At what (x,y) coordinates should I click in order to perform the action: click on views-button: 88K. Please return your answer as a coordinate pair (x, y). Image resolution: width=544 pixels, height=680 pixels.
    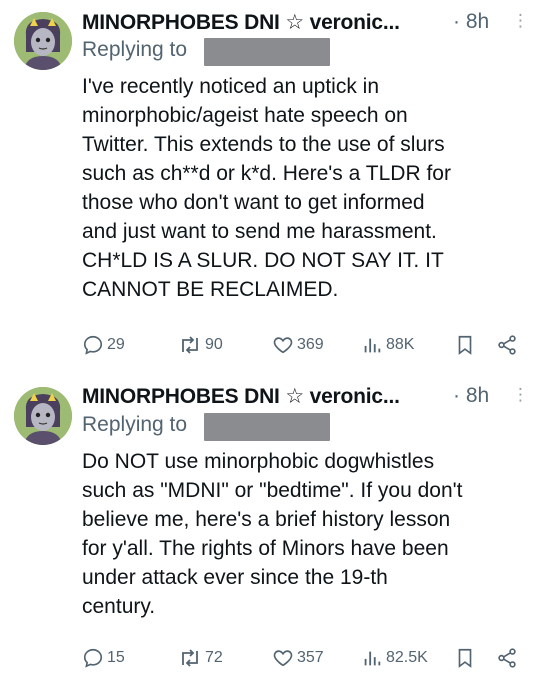
    Looking at the image, I should click on (387, 345).